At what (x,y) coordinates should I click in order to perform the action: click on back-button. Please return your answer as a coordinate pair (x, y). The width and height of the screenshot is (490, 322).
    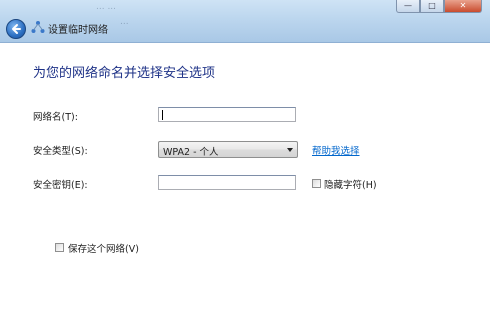
    Looking at the image, I should click on (16, 29).